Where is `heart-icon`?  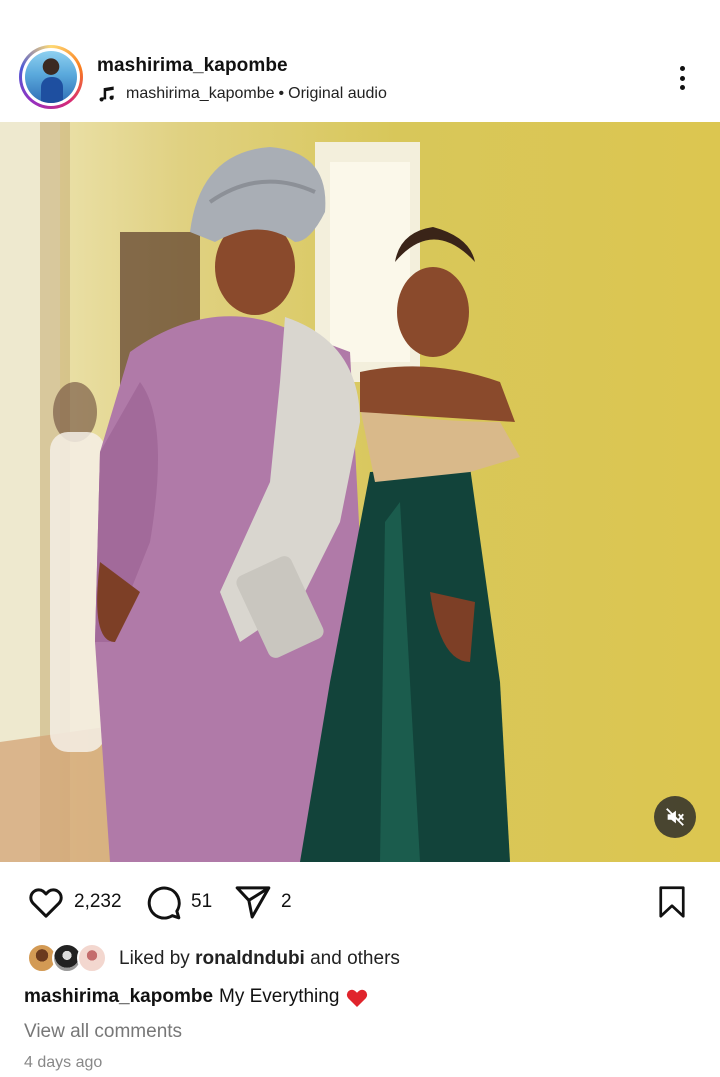 heart-icon is located at coordinates (46, 903).